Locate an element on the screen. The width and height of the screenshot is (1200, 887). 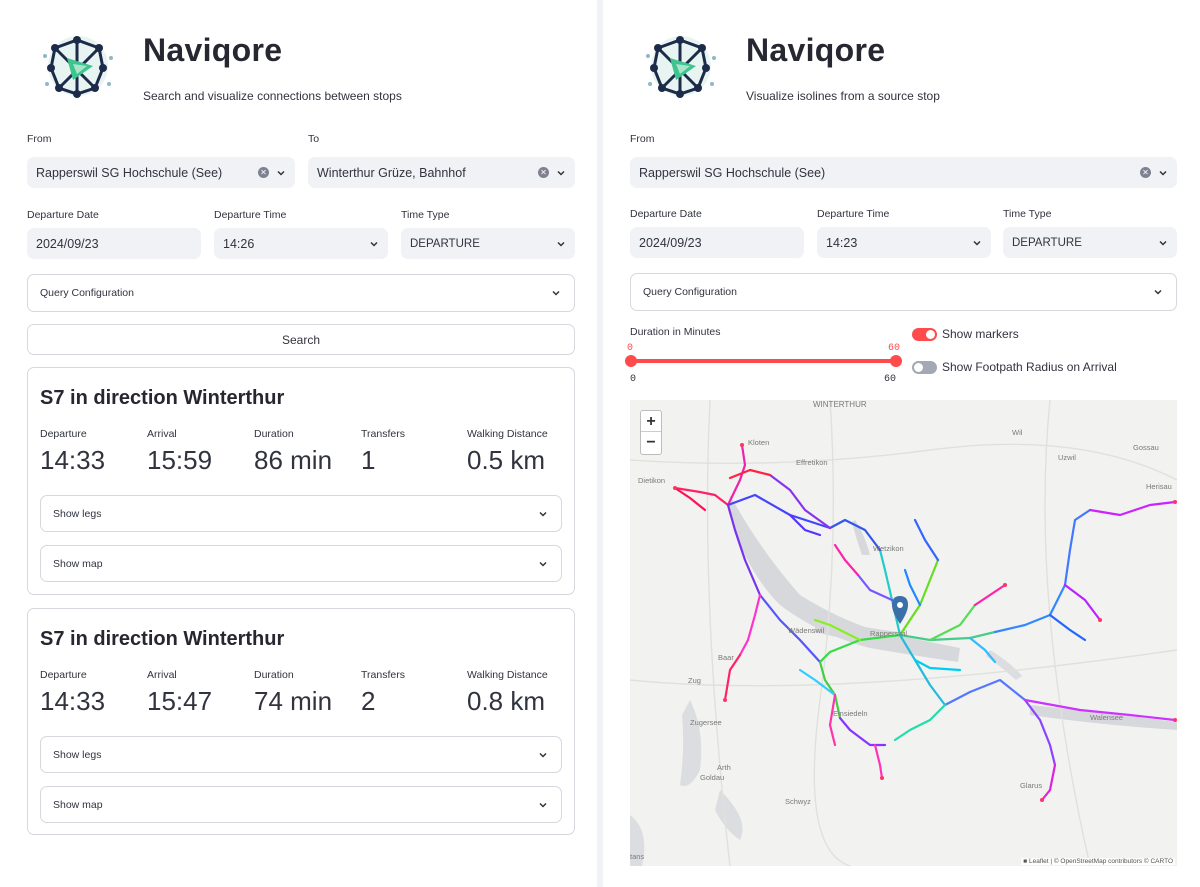
connection-title: S7 in direction Winterthur is located at coordinates (162, 398).